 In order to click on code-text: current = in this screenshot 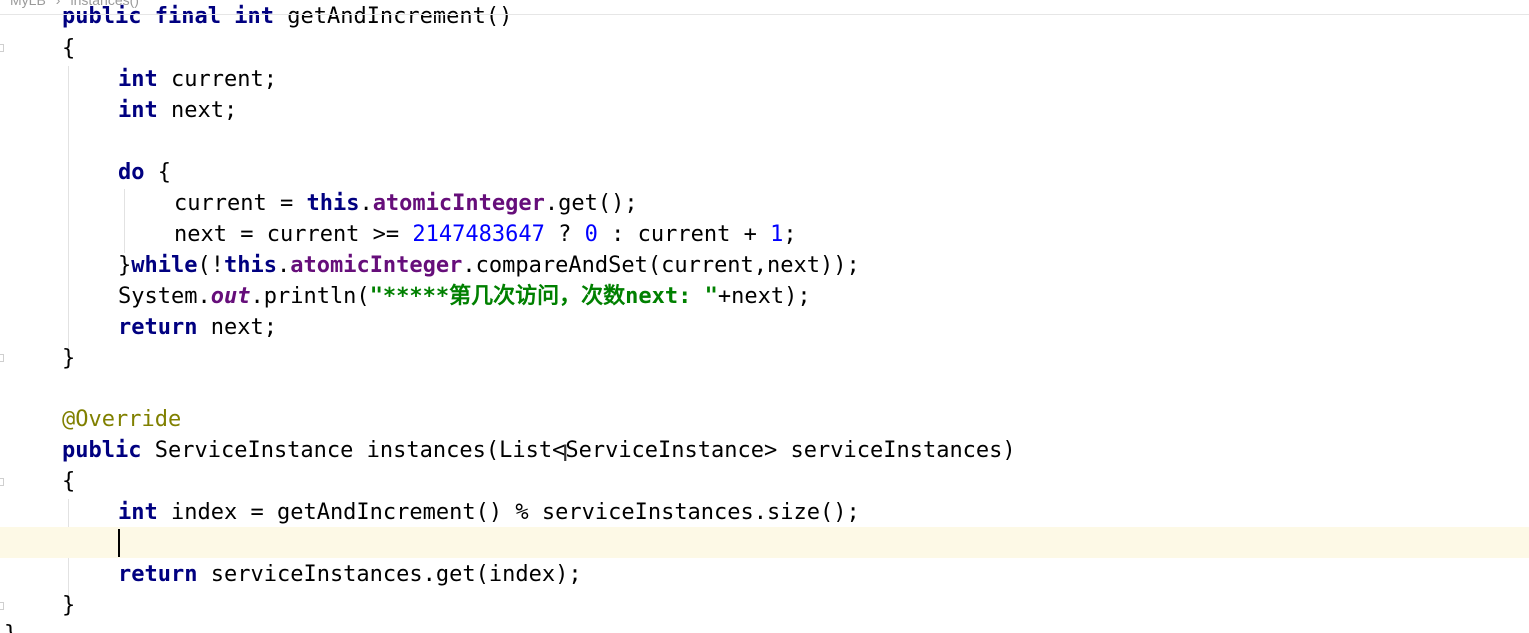, I will do `click(240, 203)`.